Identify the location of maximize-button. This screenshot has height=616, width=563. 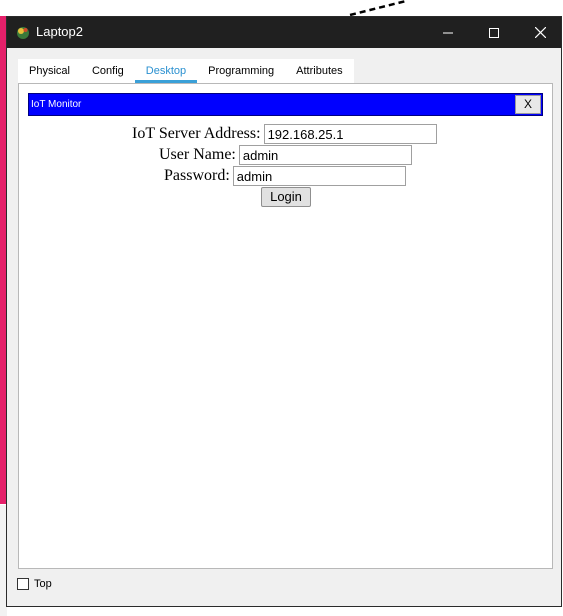
(494, 32).